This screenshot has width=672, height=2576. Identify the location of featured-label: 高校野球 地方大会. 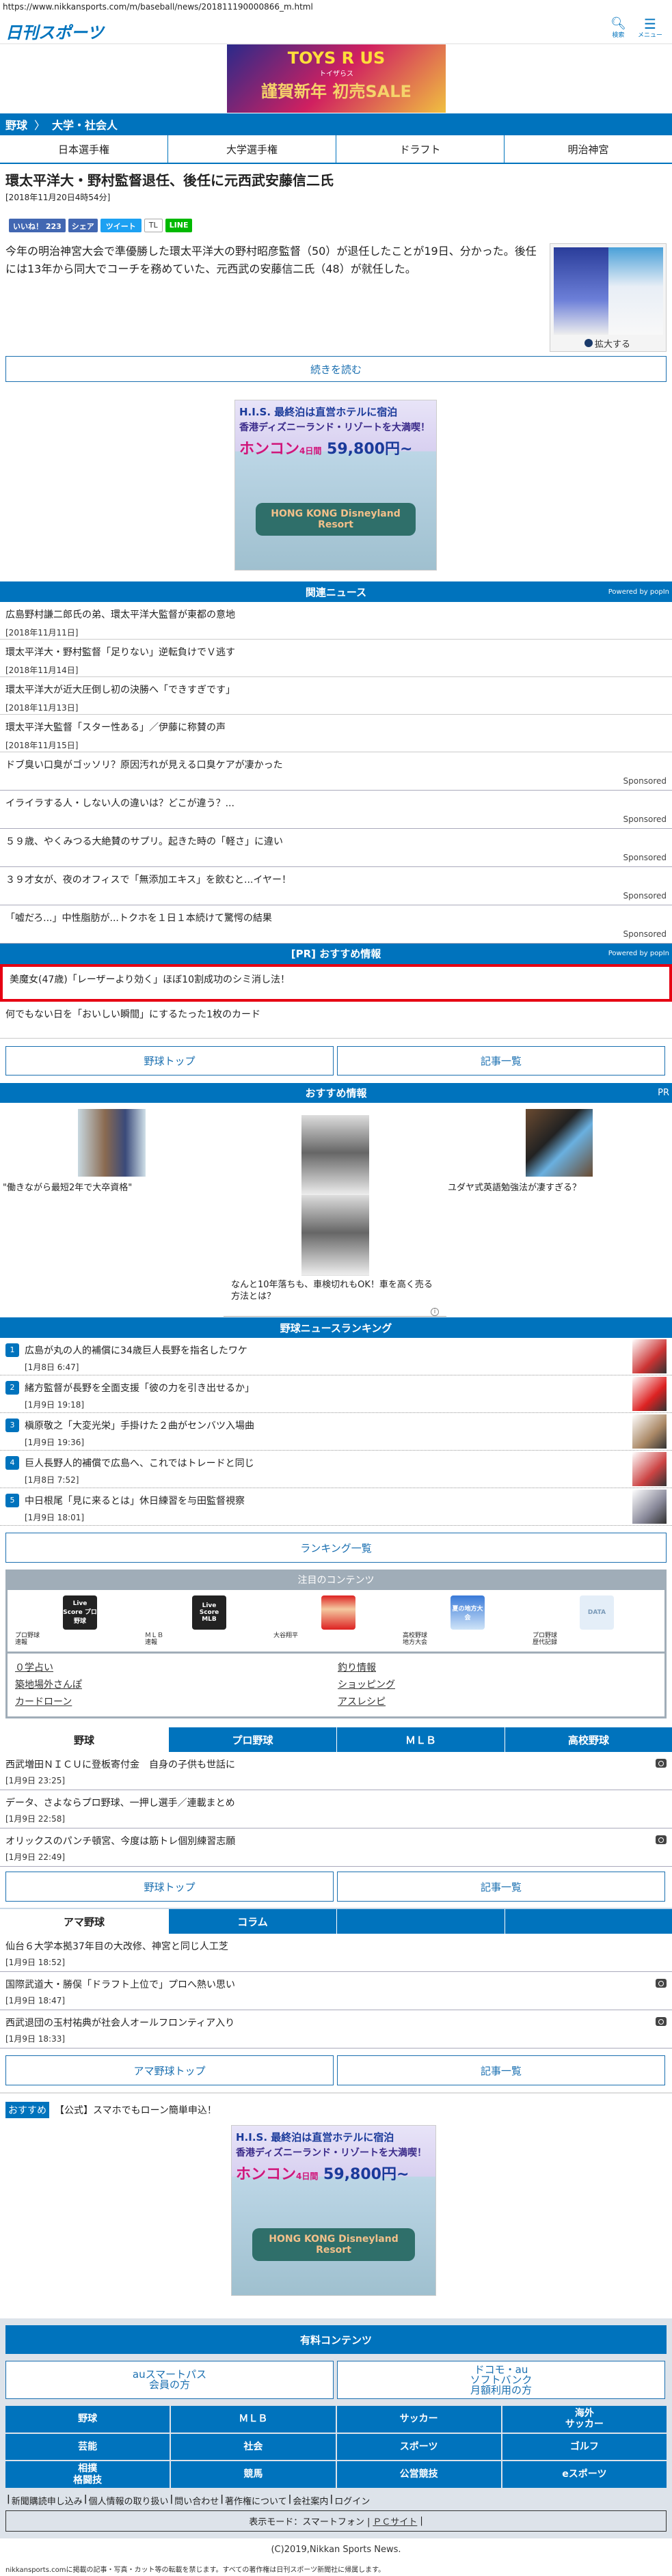
(415, 1639).